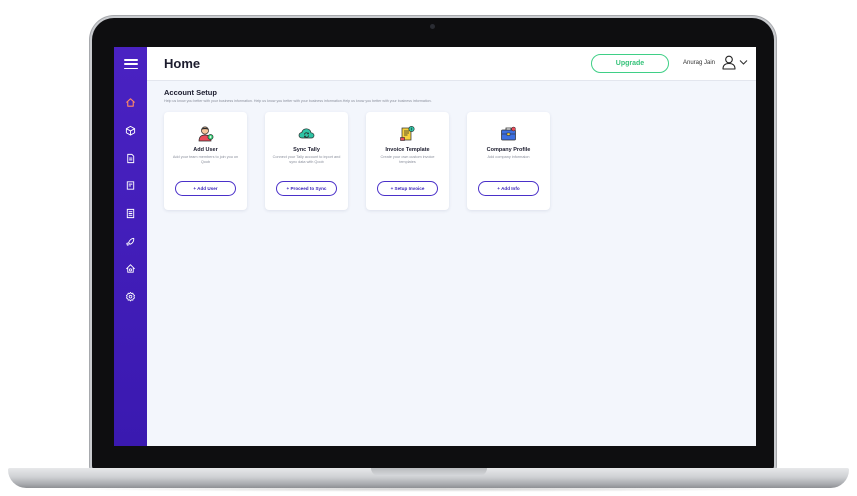  I want to click on add-user-button: + Add User, so click(205, 188).